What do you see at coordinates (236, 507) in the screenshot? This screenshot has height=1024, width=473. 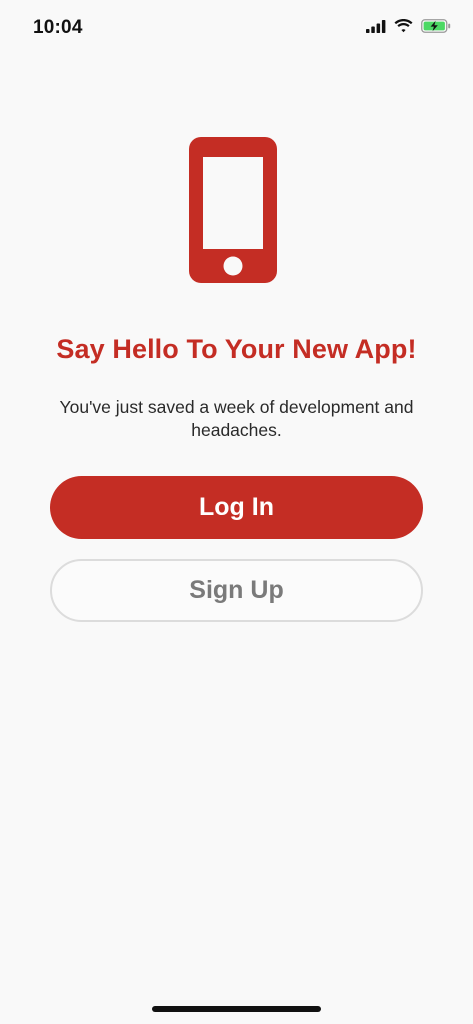 I see `login-button: Log In` at bounding box center [236, 507].